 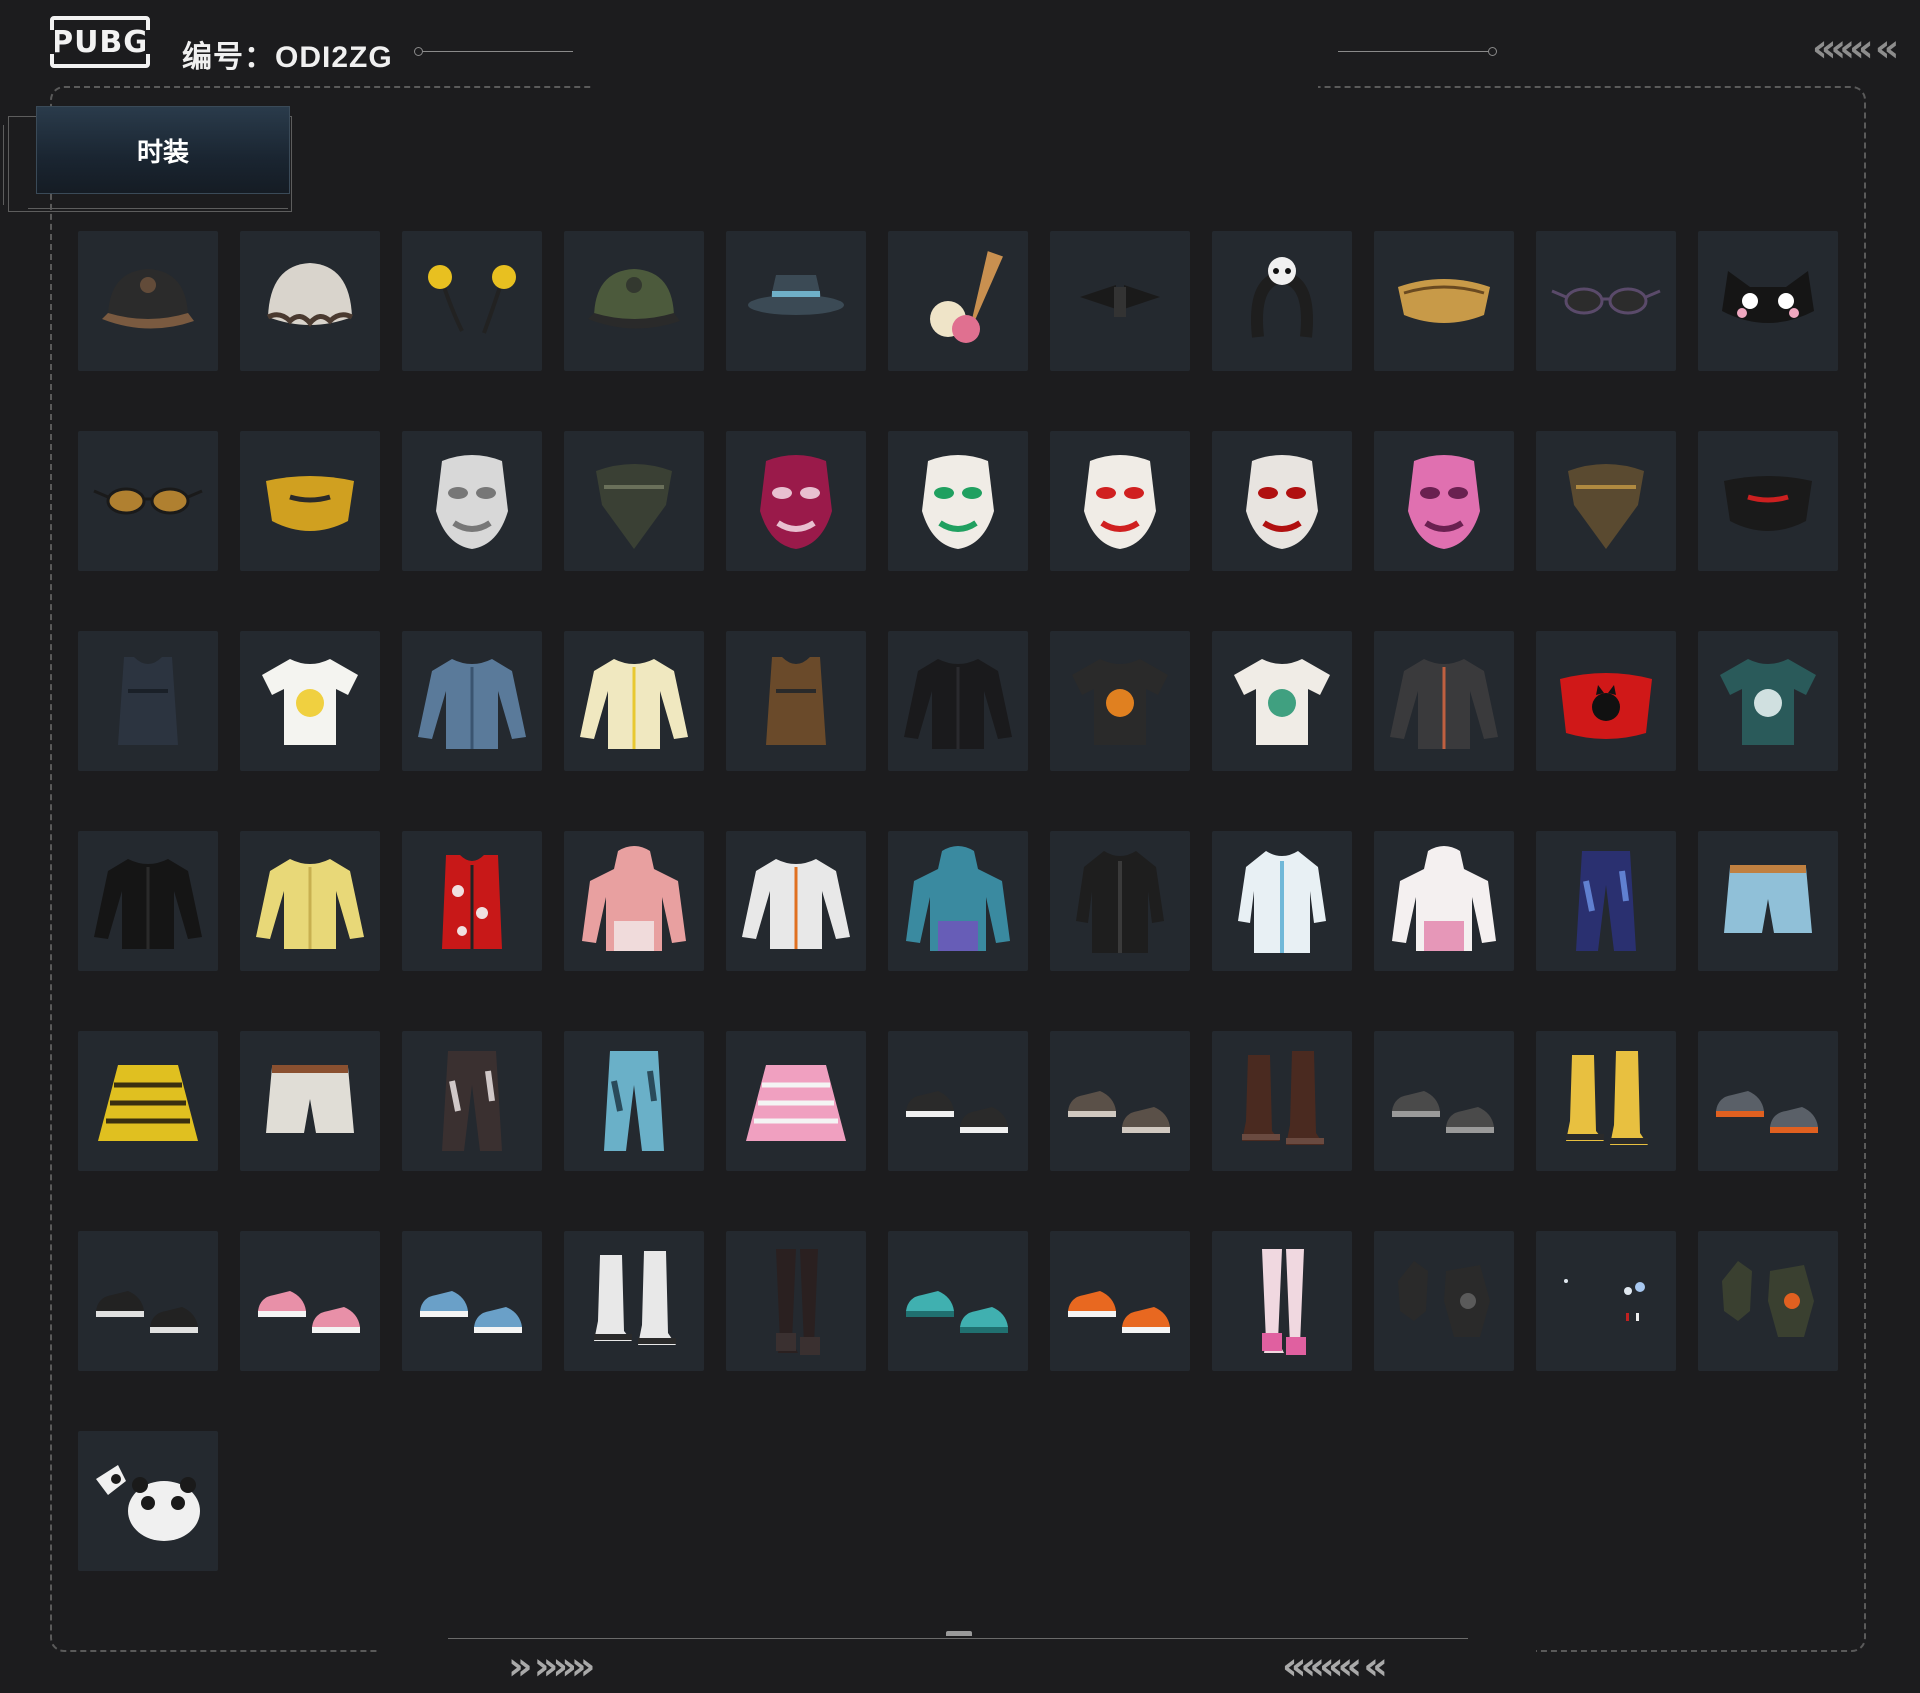 I want to click on orange-high-tops-icon, so click(x=1119, y=1312).